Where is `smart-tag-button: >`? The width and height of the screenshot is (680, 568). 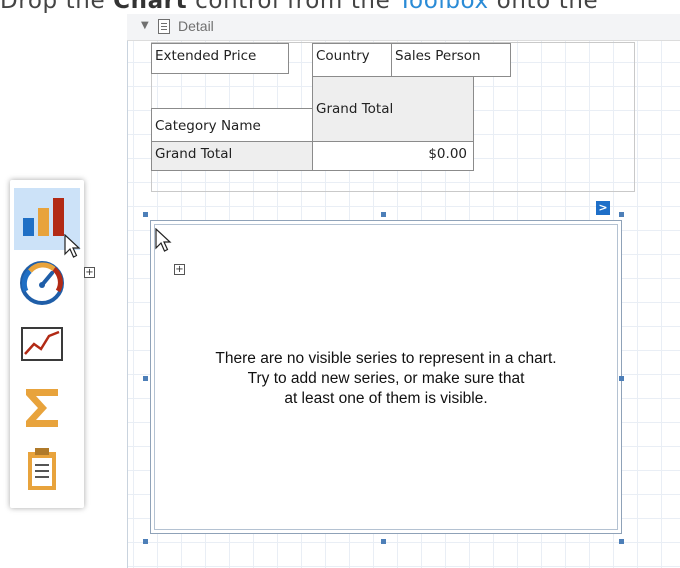 smart-tag-button: > is located at coordinates (603, 208).